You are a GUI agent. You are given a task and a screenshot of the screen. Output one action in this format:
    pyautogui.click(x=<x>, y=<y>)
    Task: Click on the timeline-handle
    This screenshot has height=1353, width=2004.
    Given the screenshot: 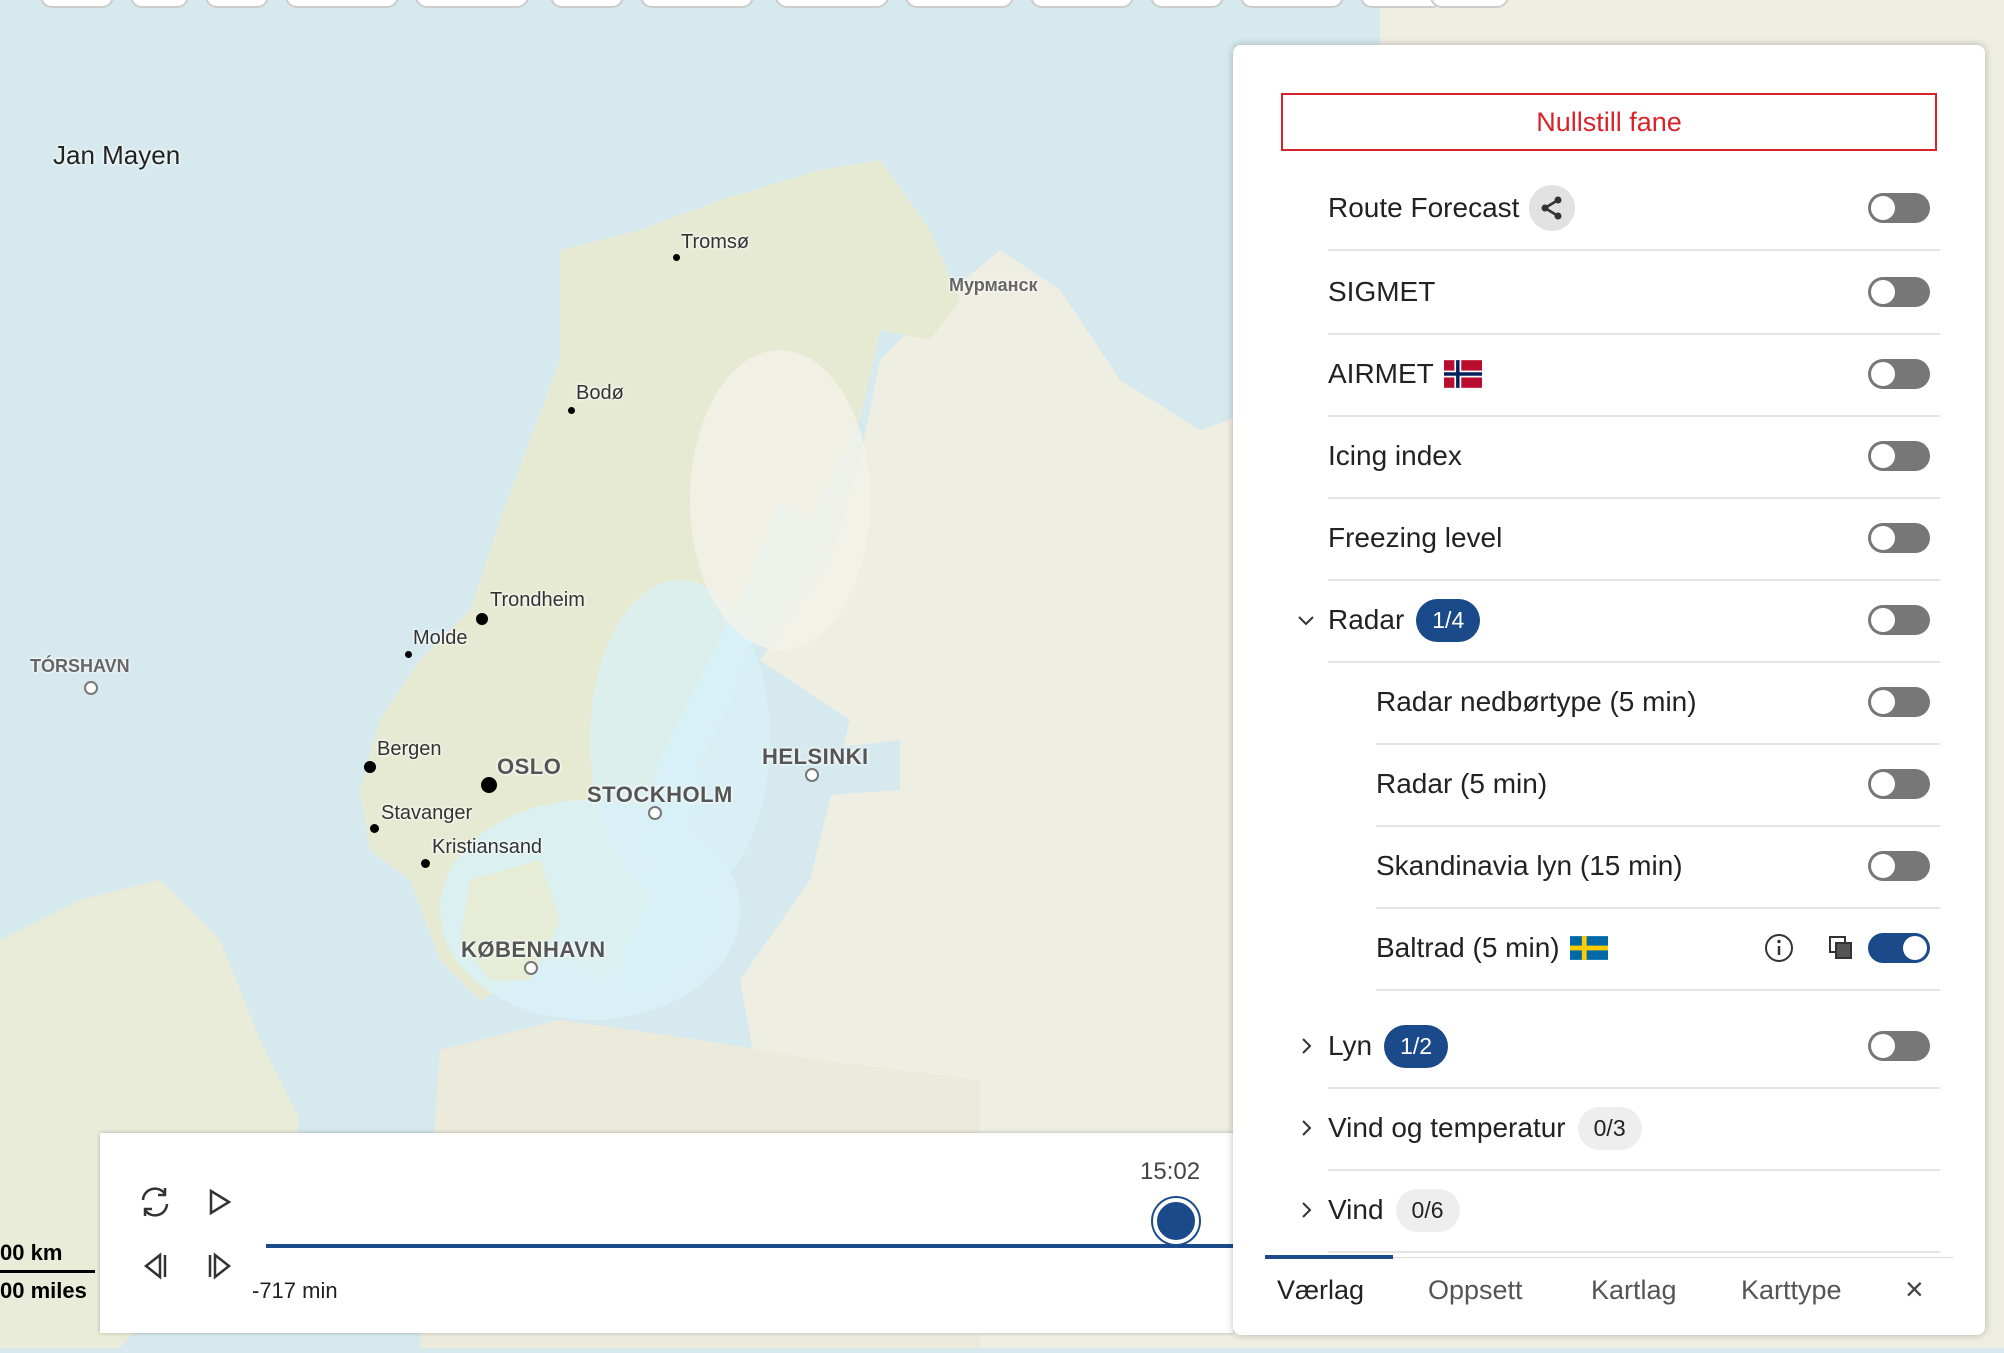 What is the action you would take?
    pyautogui.click(x=1176, y=1221)
    